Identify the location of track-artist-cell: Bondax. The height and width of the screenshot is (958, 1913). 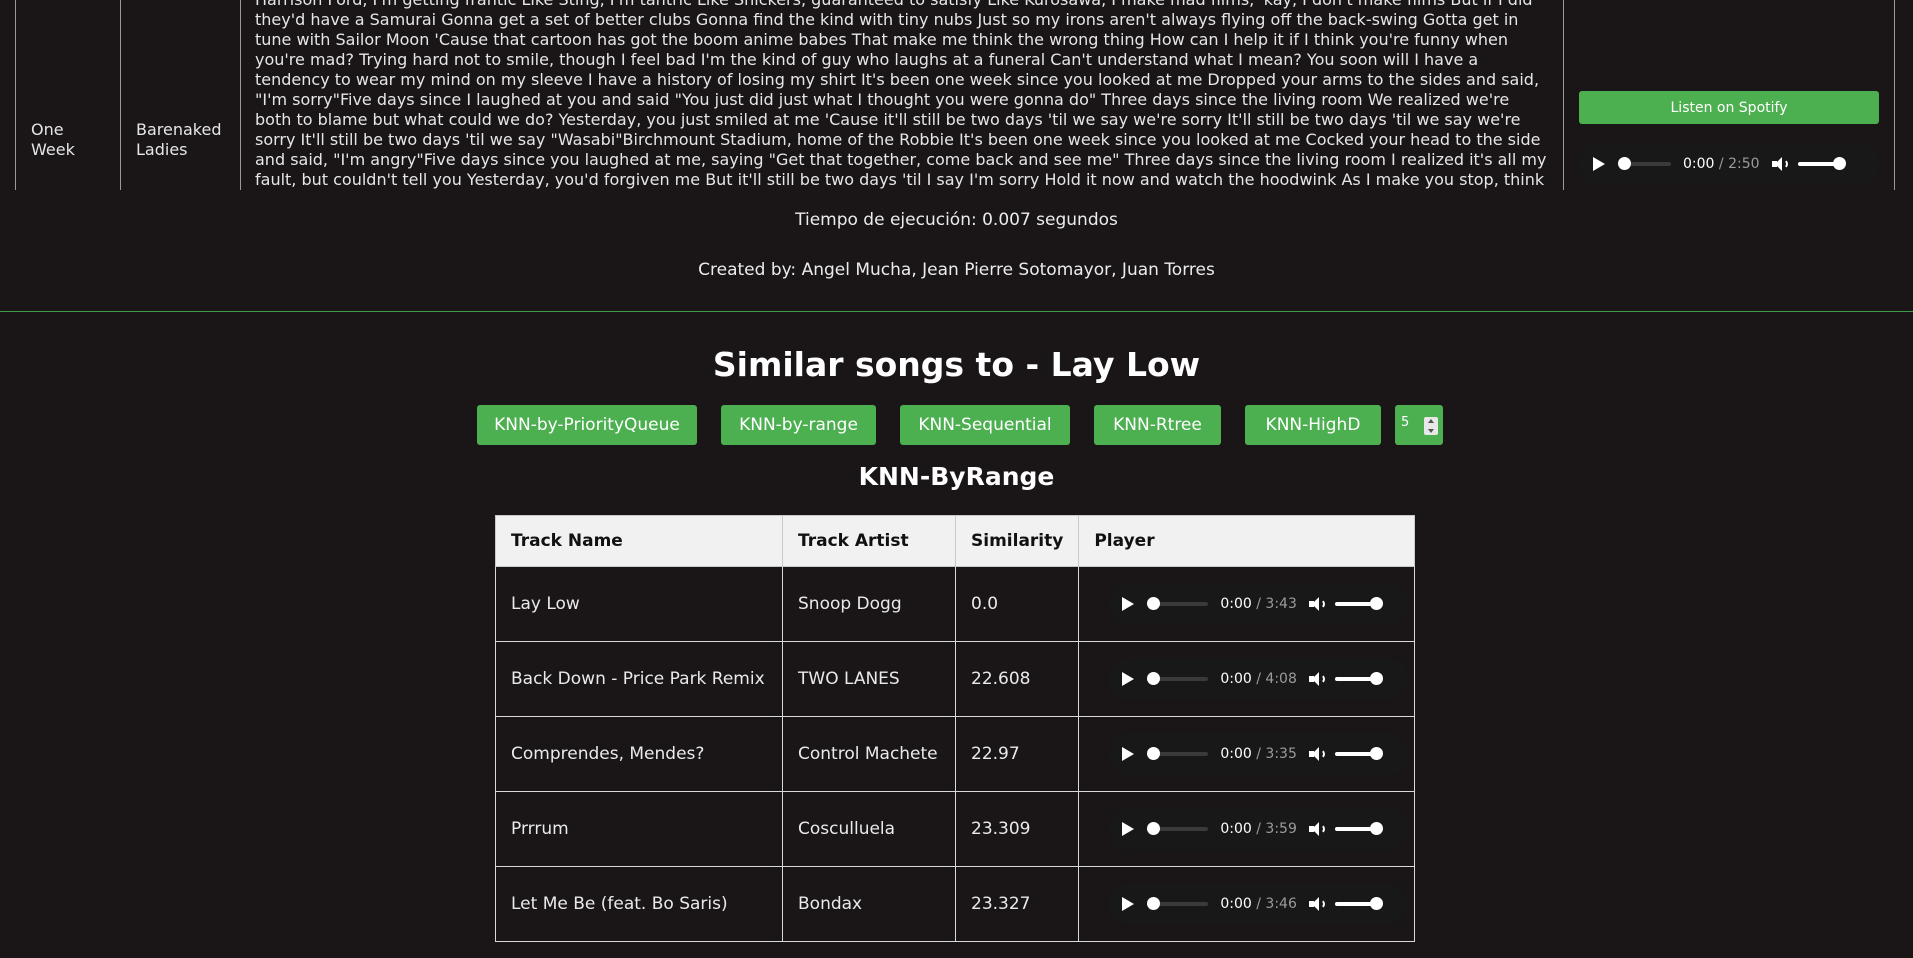
(869, 904).